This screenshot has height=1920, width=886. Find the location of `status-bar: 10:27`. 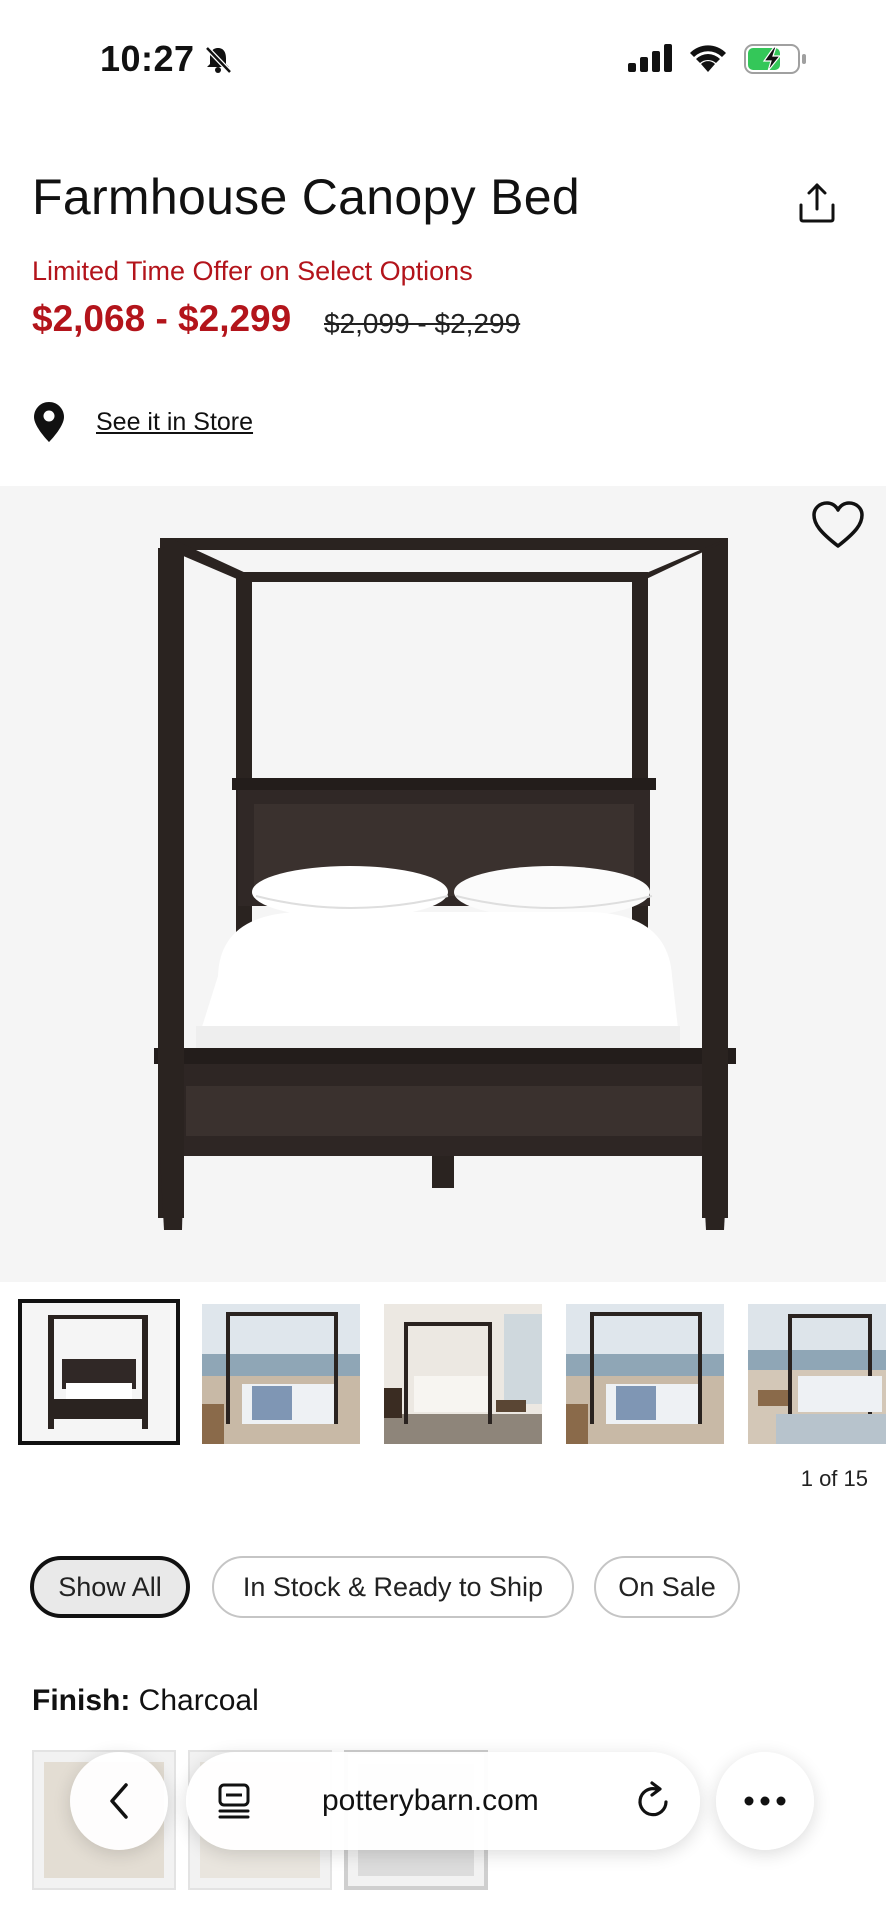

status-bar: 10:27 is located at coordinates (443, 55).